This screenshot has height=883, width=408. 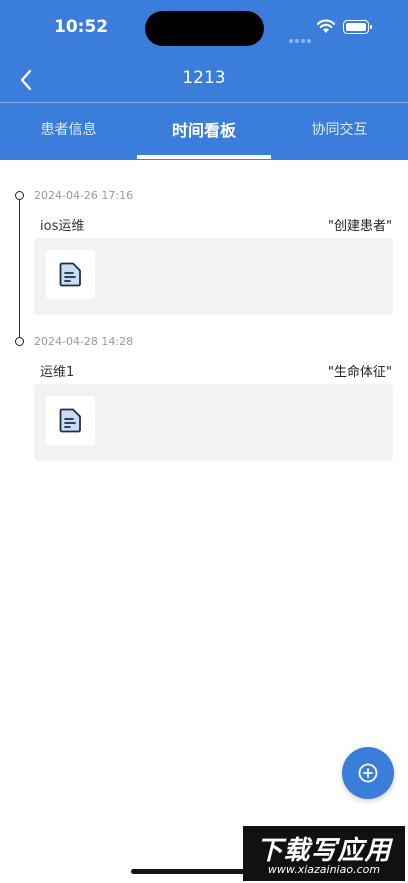 What do you see at coordinates (204, 28) in the screenshot?
I see `dynamic-island` at bounding box center [204, 28].